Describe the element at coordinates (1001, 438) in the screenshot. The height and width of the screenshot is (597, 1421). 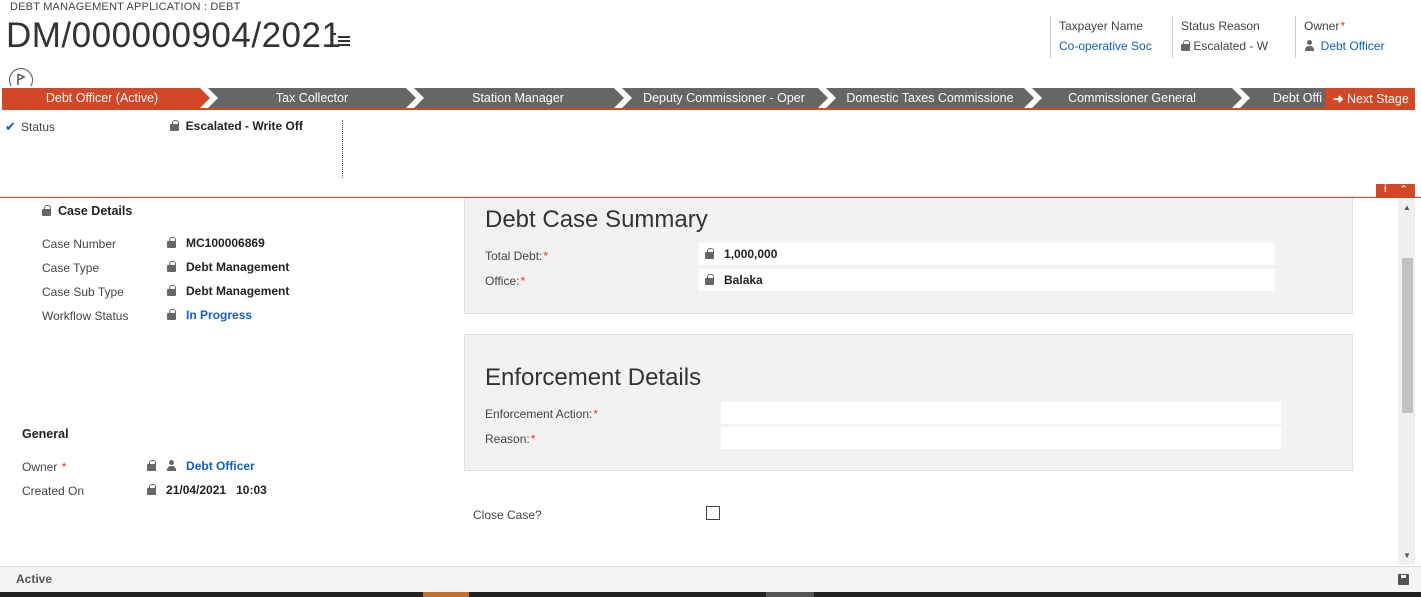
I see `reason-input` at that location.